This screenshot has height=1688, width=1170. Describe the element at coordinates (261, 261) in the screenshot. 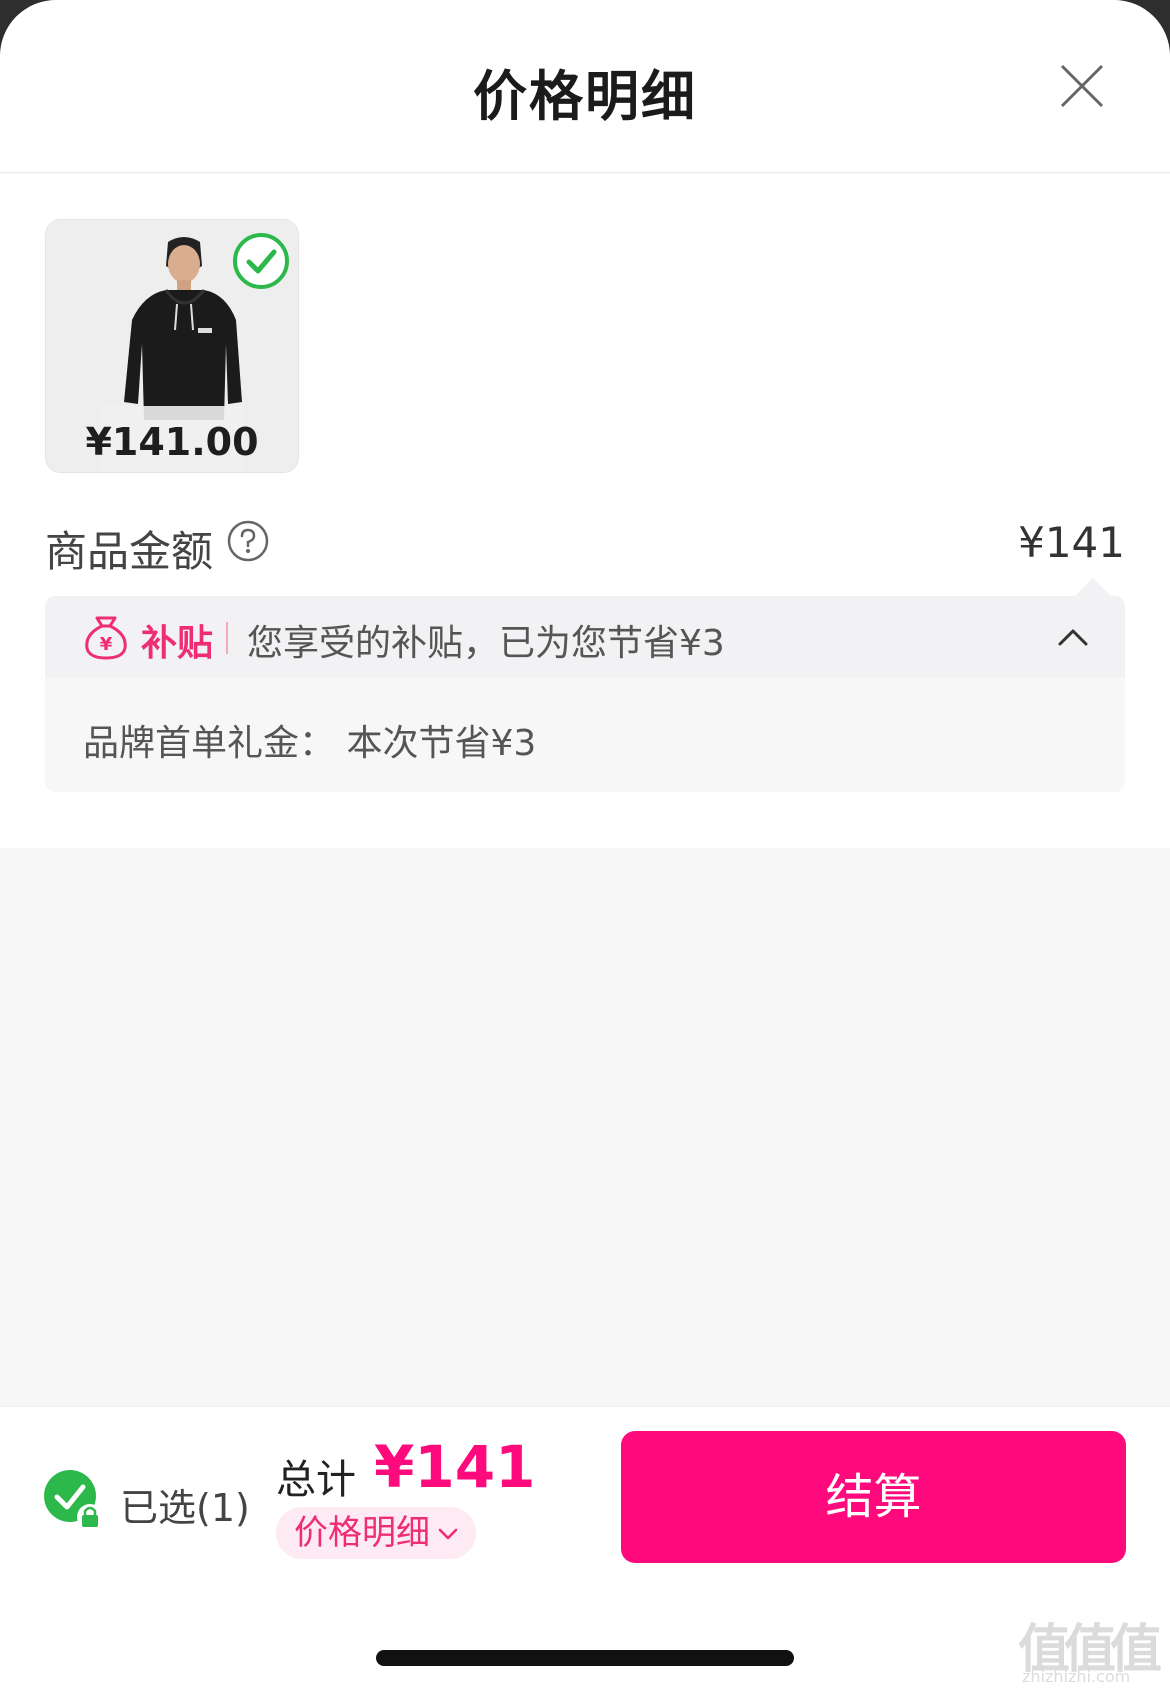

I see `check-circle-icon` at that location.